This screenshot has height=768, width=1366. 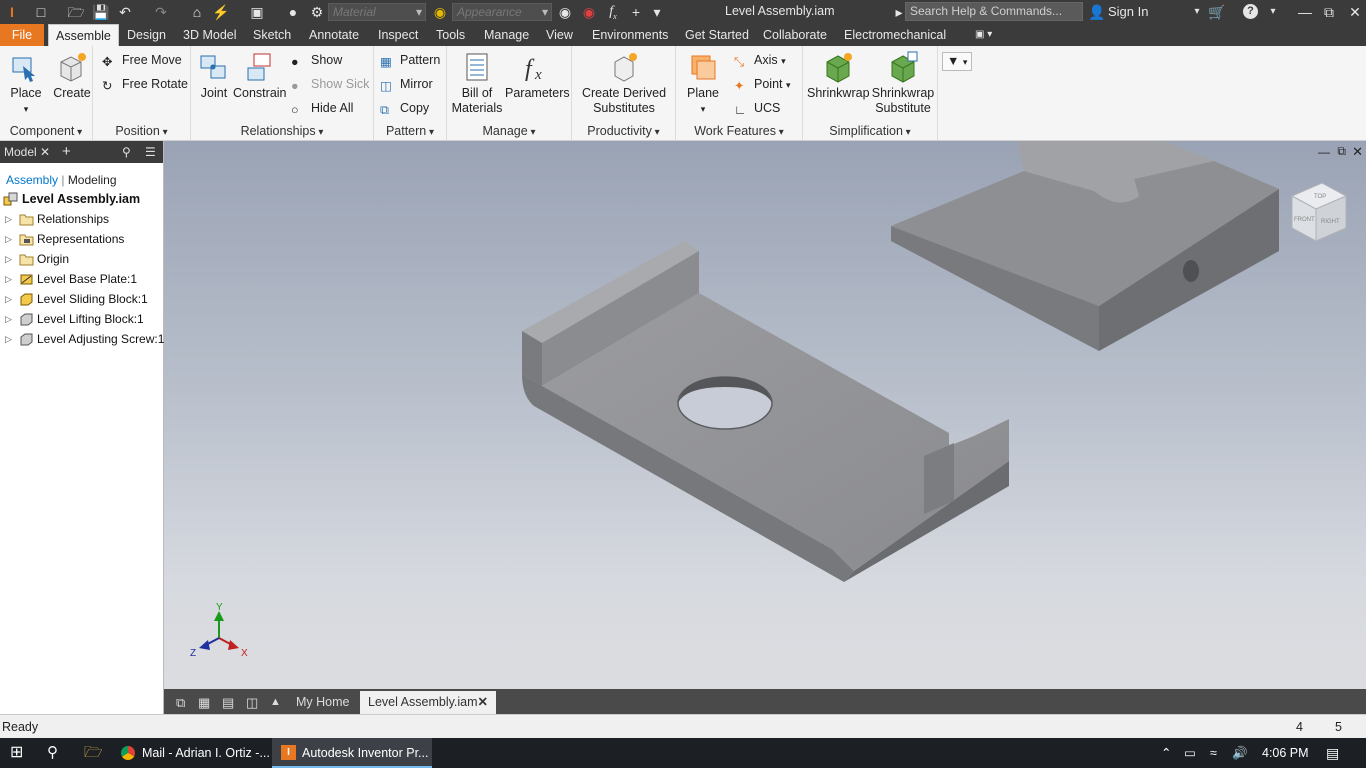 What do you see at coordinates (428, 702) in the screenshot?
I see `tab-level-assembly: Level Assembly.iam ✕` at bounding box center [428, 702].